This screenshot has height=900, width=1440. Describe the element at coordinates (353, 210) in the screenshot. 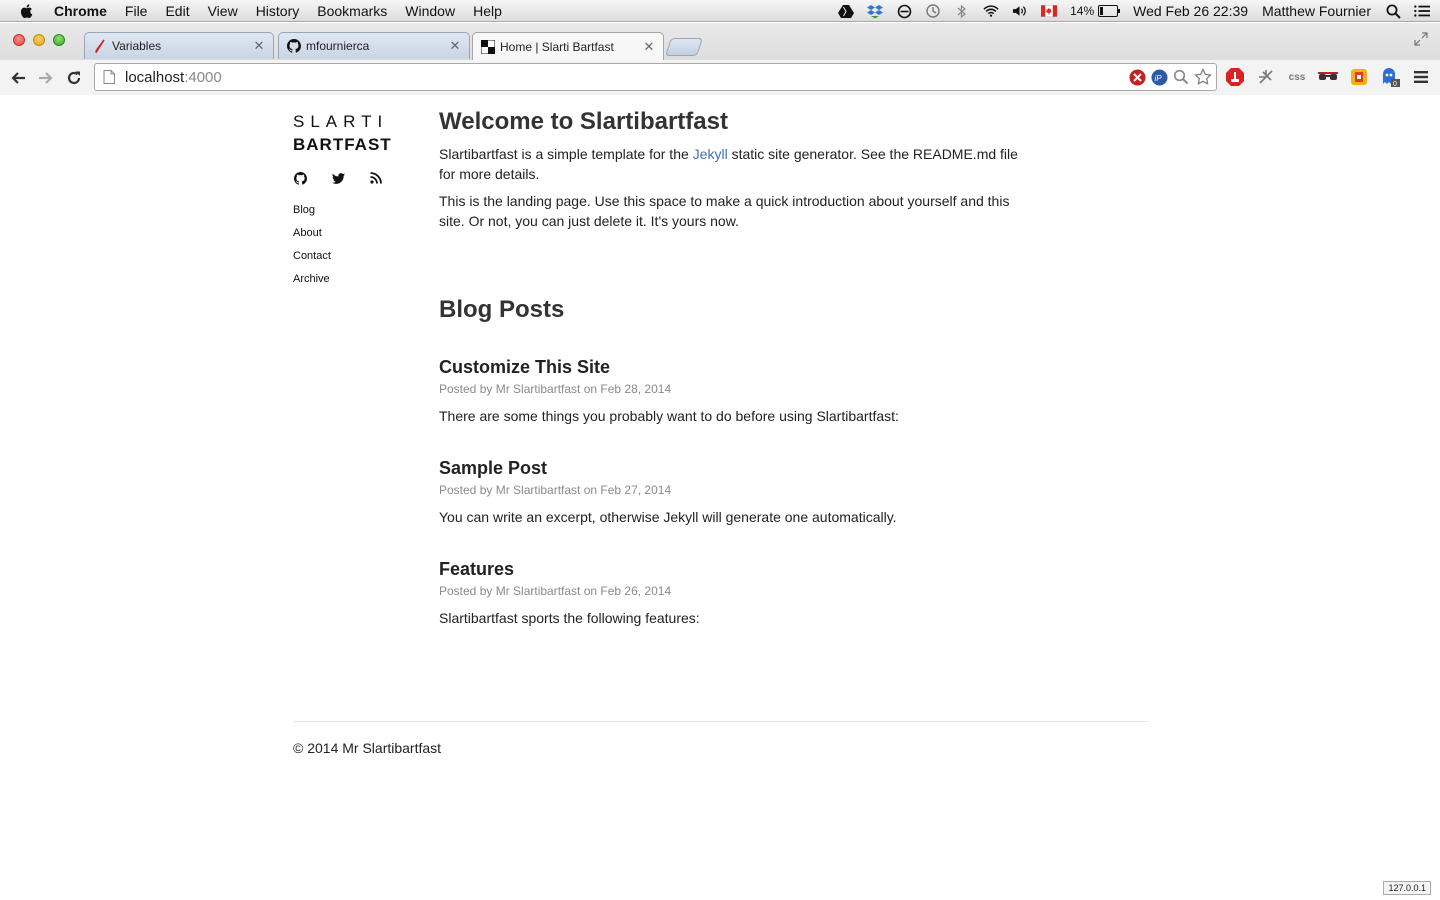

I see `nav-link-blog: Blog` at that location.